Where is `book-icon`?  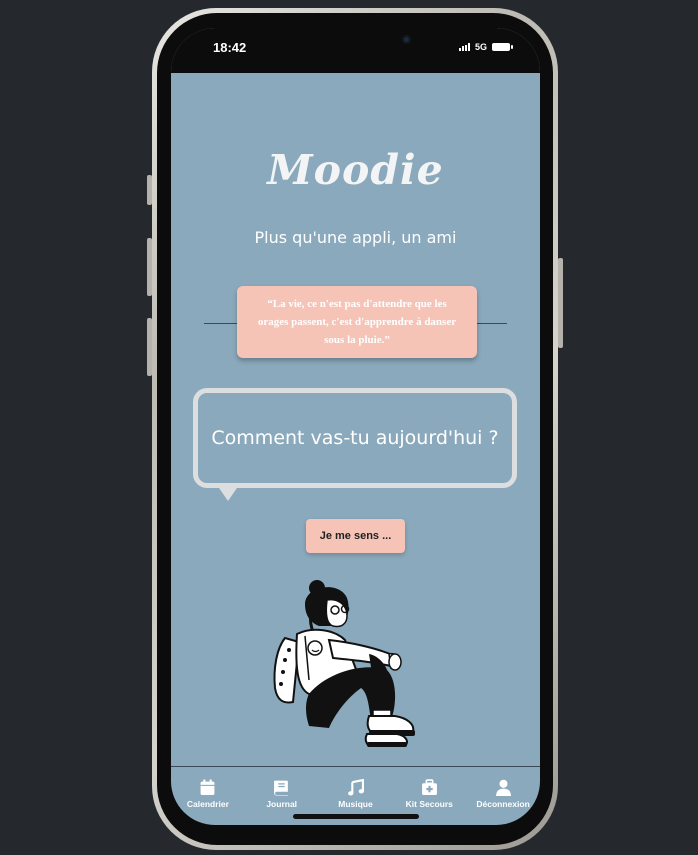
book-icon is located at coordinates (281, 788).